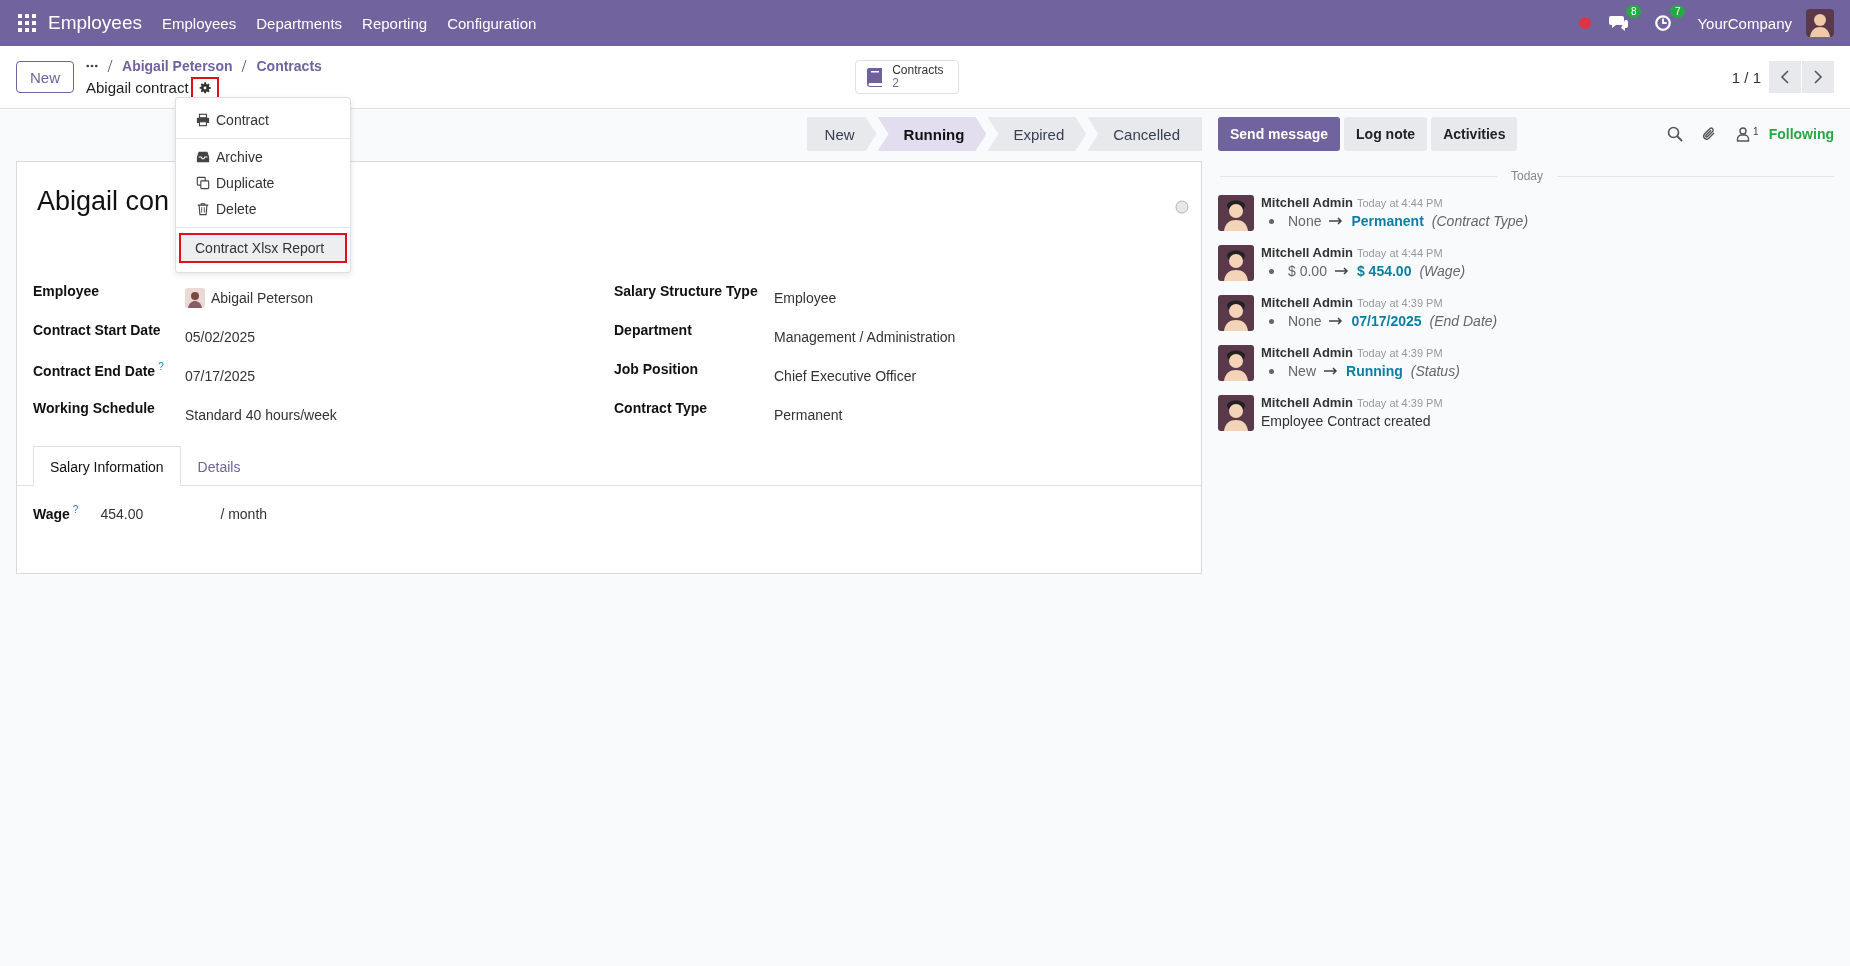  Describe the element at coordinates (1677, 11) in the screenshot. I see `notification-badge: 7` at that location.